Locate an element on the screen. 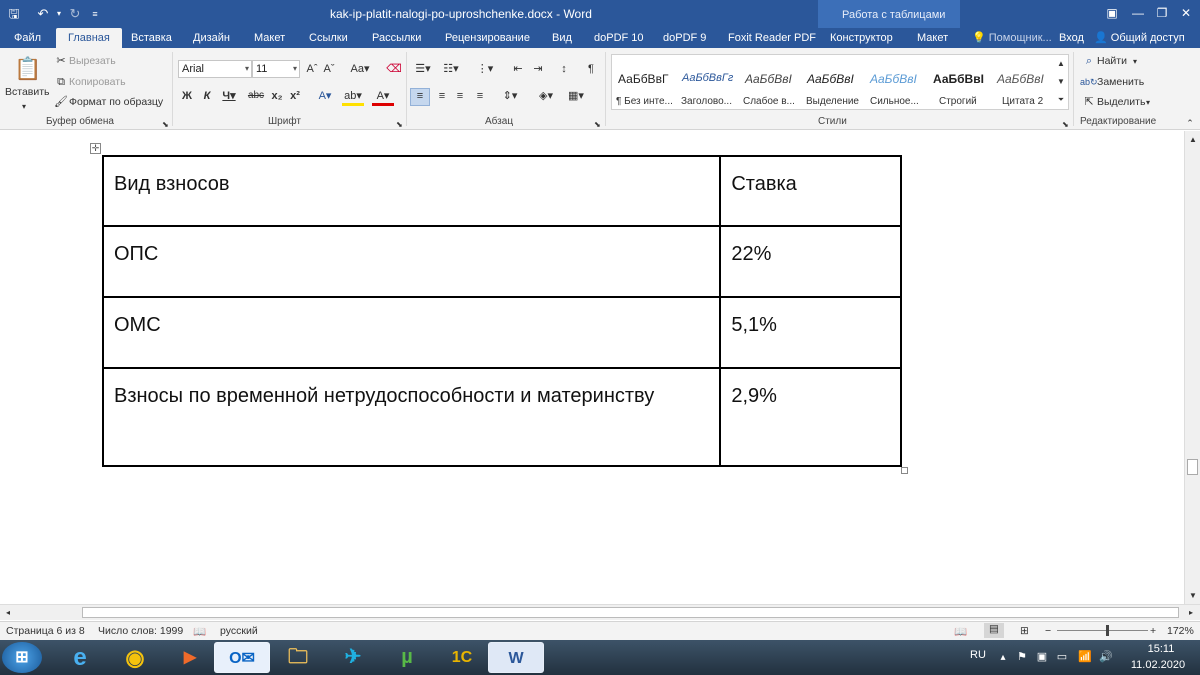  1c-icon: 1С is located at coordinates (462, 657).